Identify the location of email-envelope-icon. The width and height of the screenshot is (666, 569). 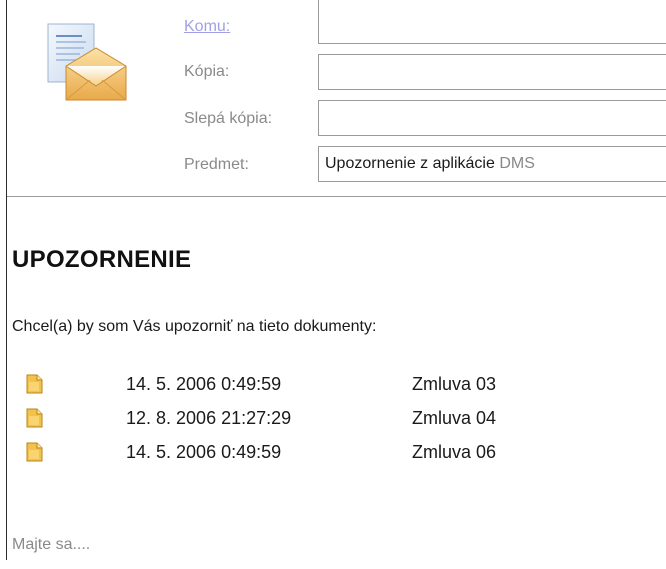
(89, 63).